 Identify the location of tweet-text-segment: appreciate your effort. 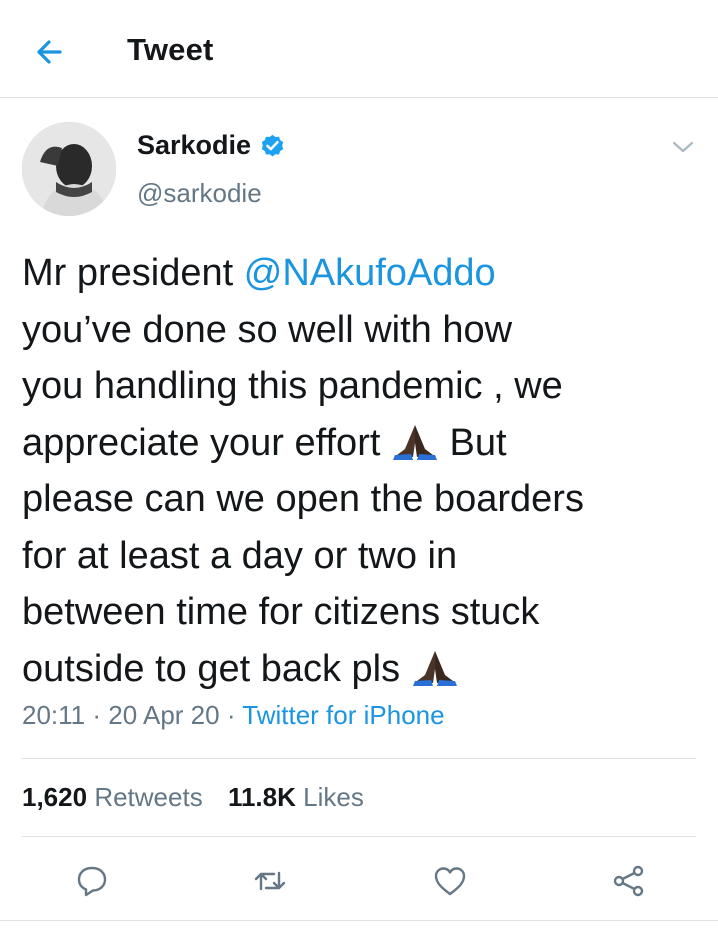
(206, 442).